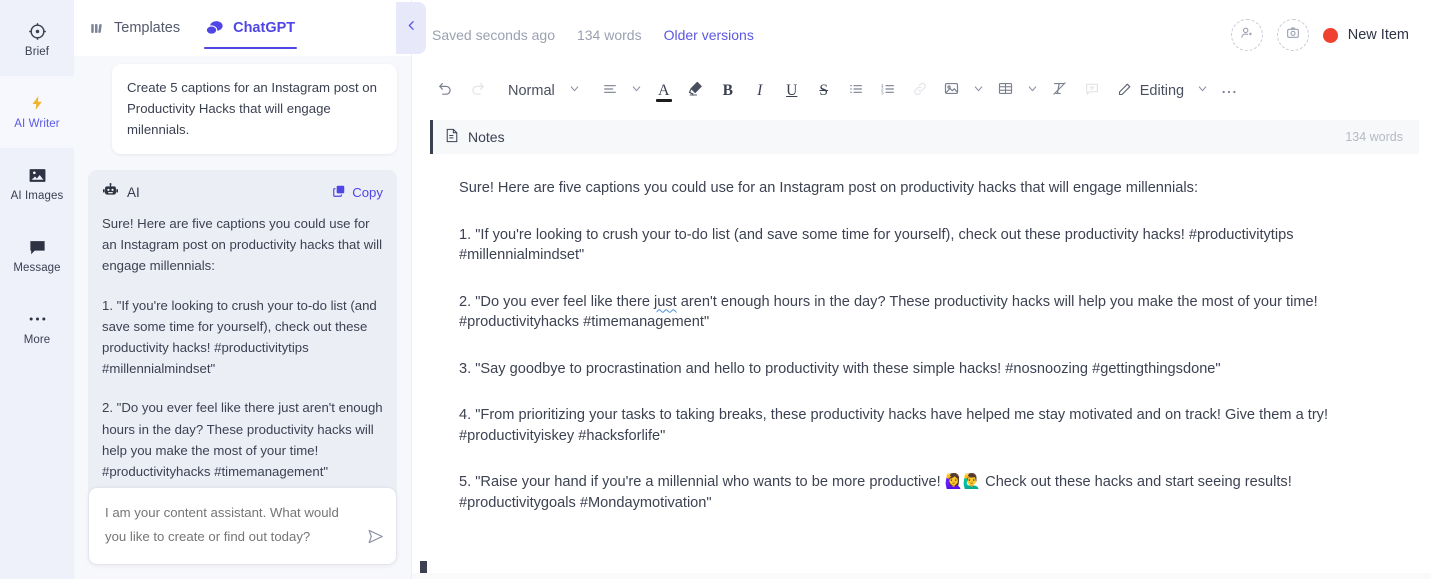 The height and width of the screenshot is (579, 1431). Describe the element at coordinates (760, 91) in the screenshot. I see `italic-button: I` at that location.